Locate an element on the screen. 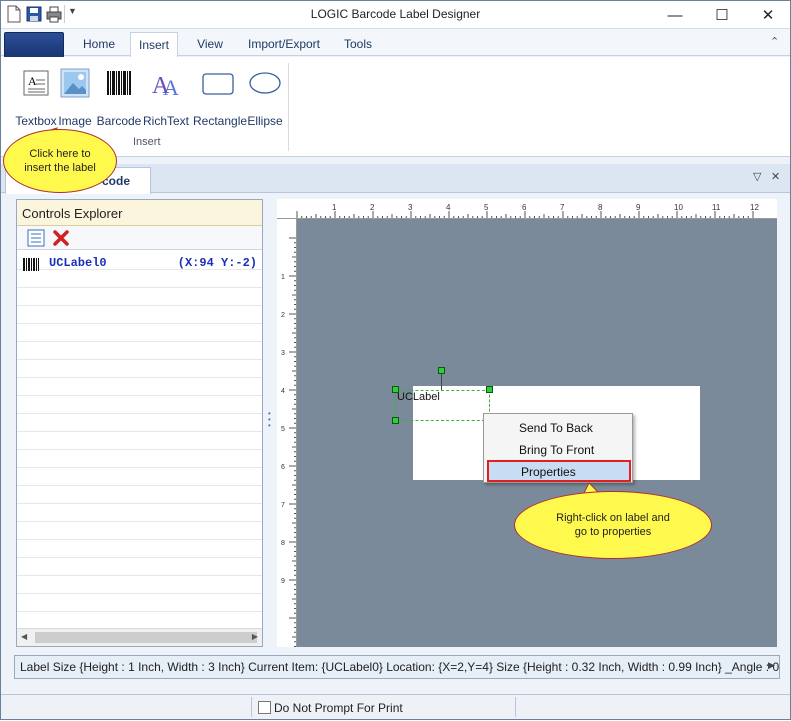 The width and height of the screenshot is (791, 721). minimize-icon: — is located at coordinates (675, 15).